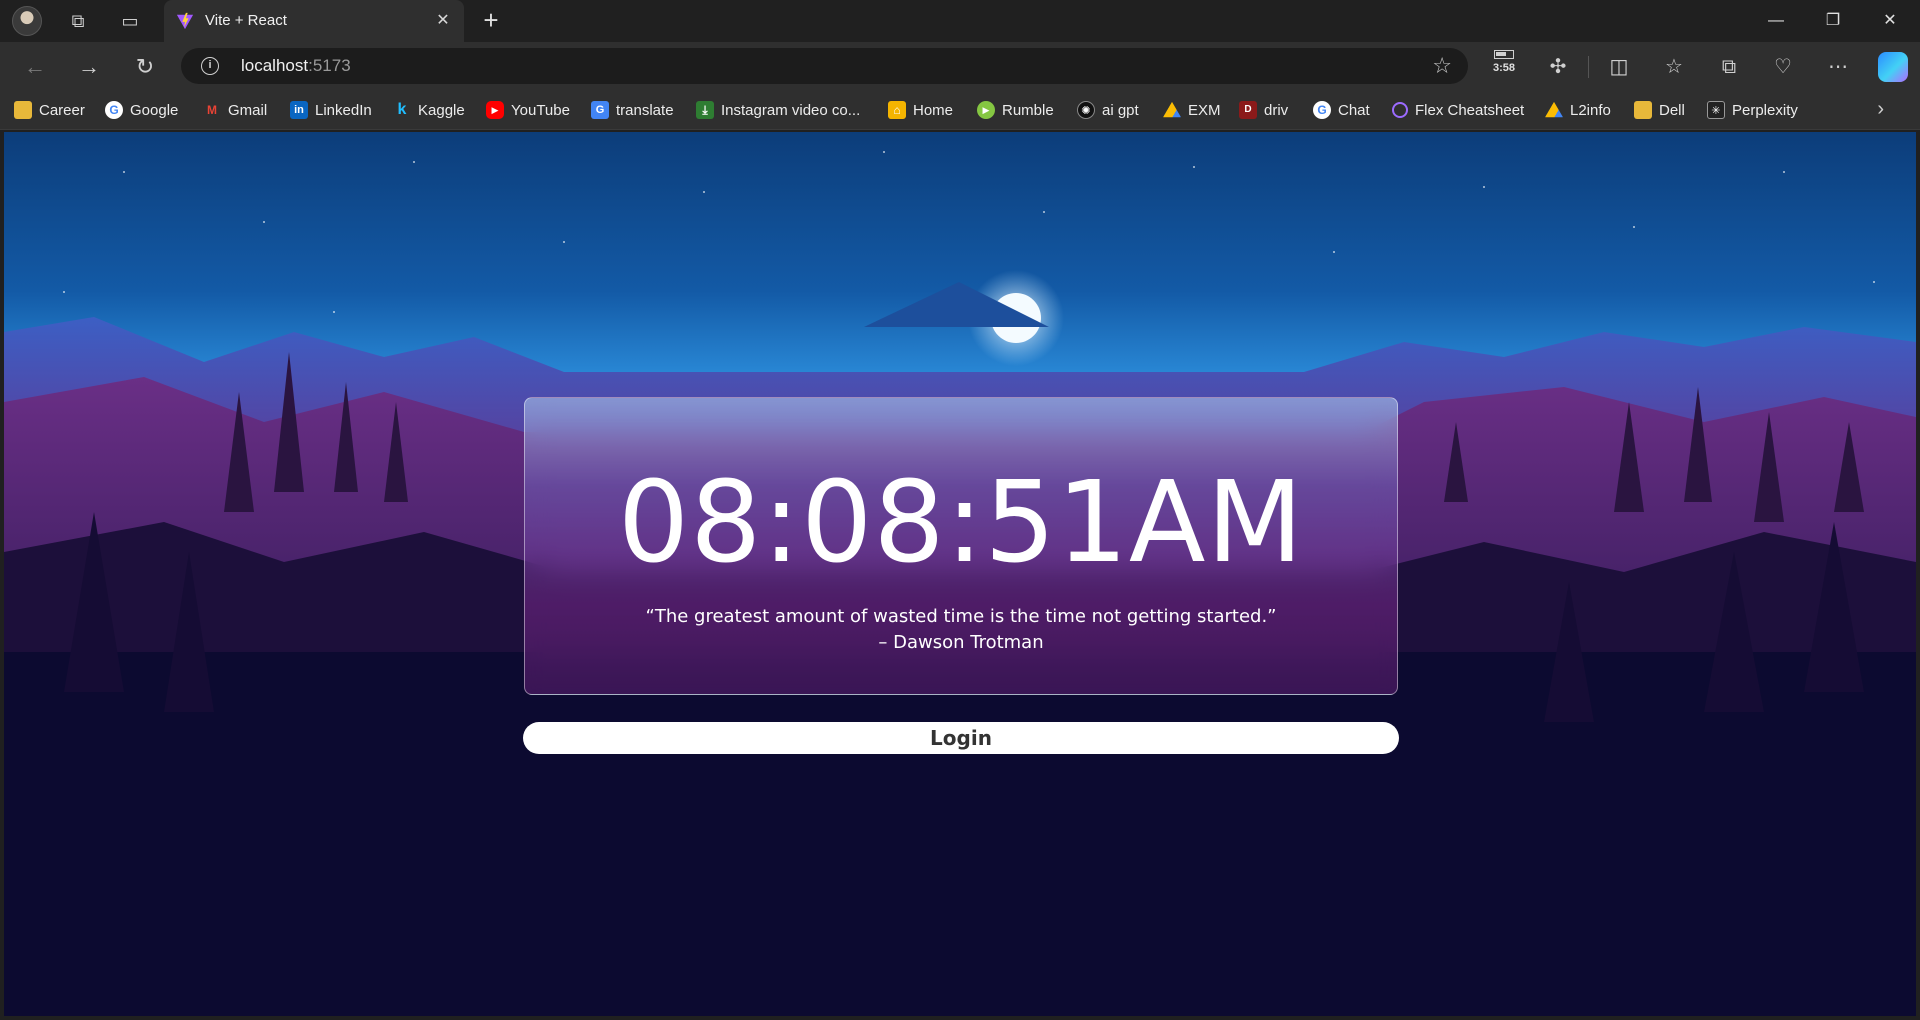 Image resolution: width=1920 pixels, height=1020 pixels. I want to click on restore-button: ❐, so click(1833, 21).